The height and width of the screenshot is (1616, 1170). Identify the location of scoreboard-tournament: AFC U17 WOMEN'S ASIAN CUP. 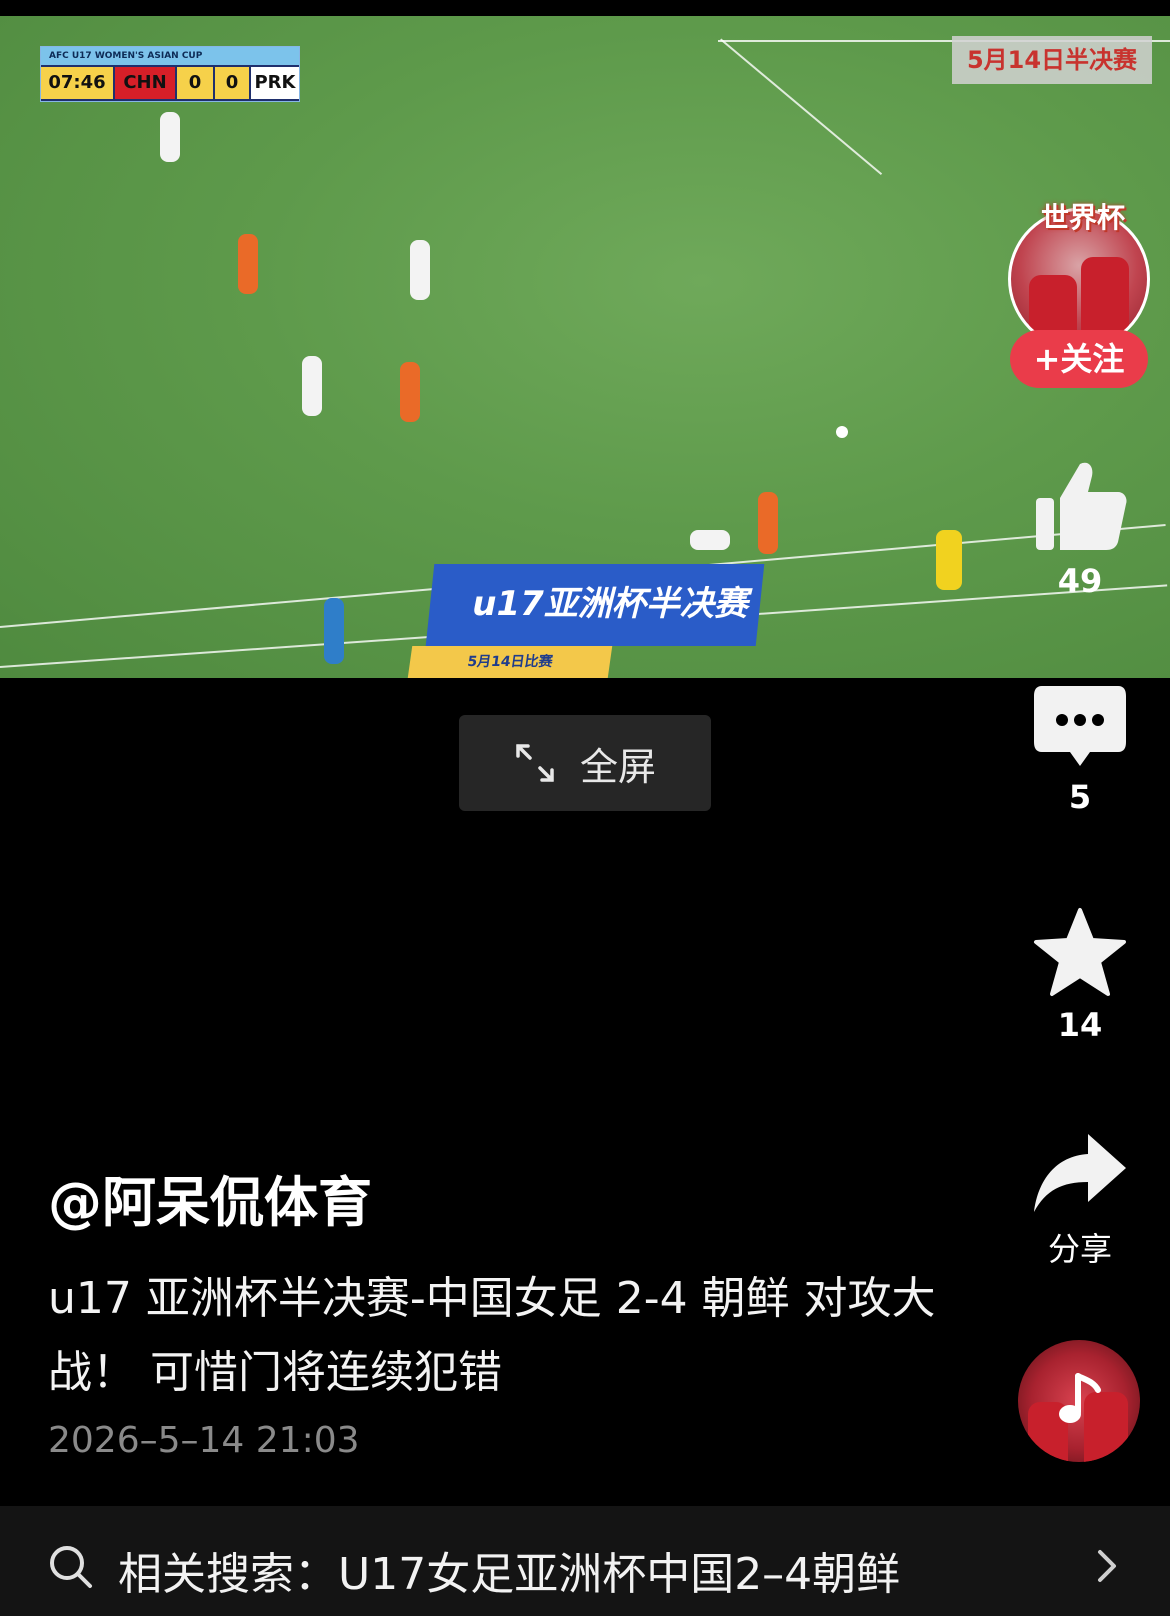
(170, 56).